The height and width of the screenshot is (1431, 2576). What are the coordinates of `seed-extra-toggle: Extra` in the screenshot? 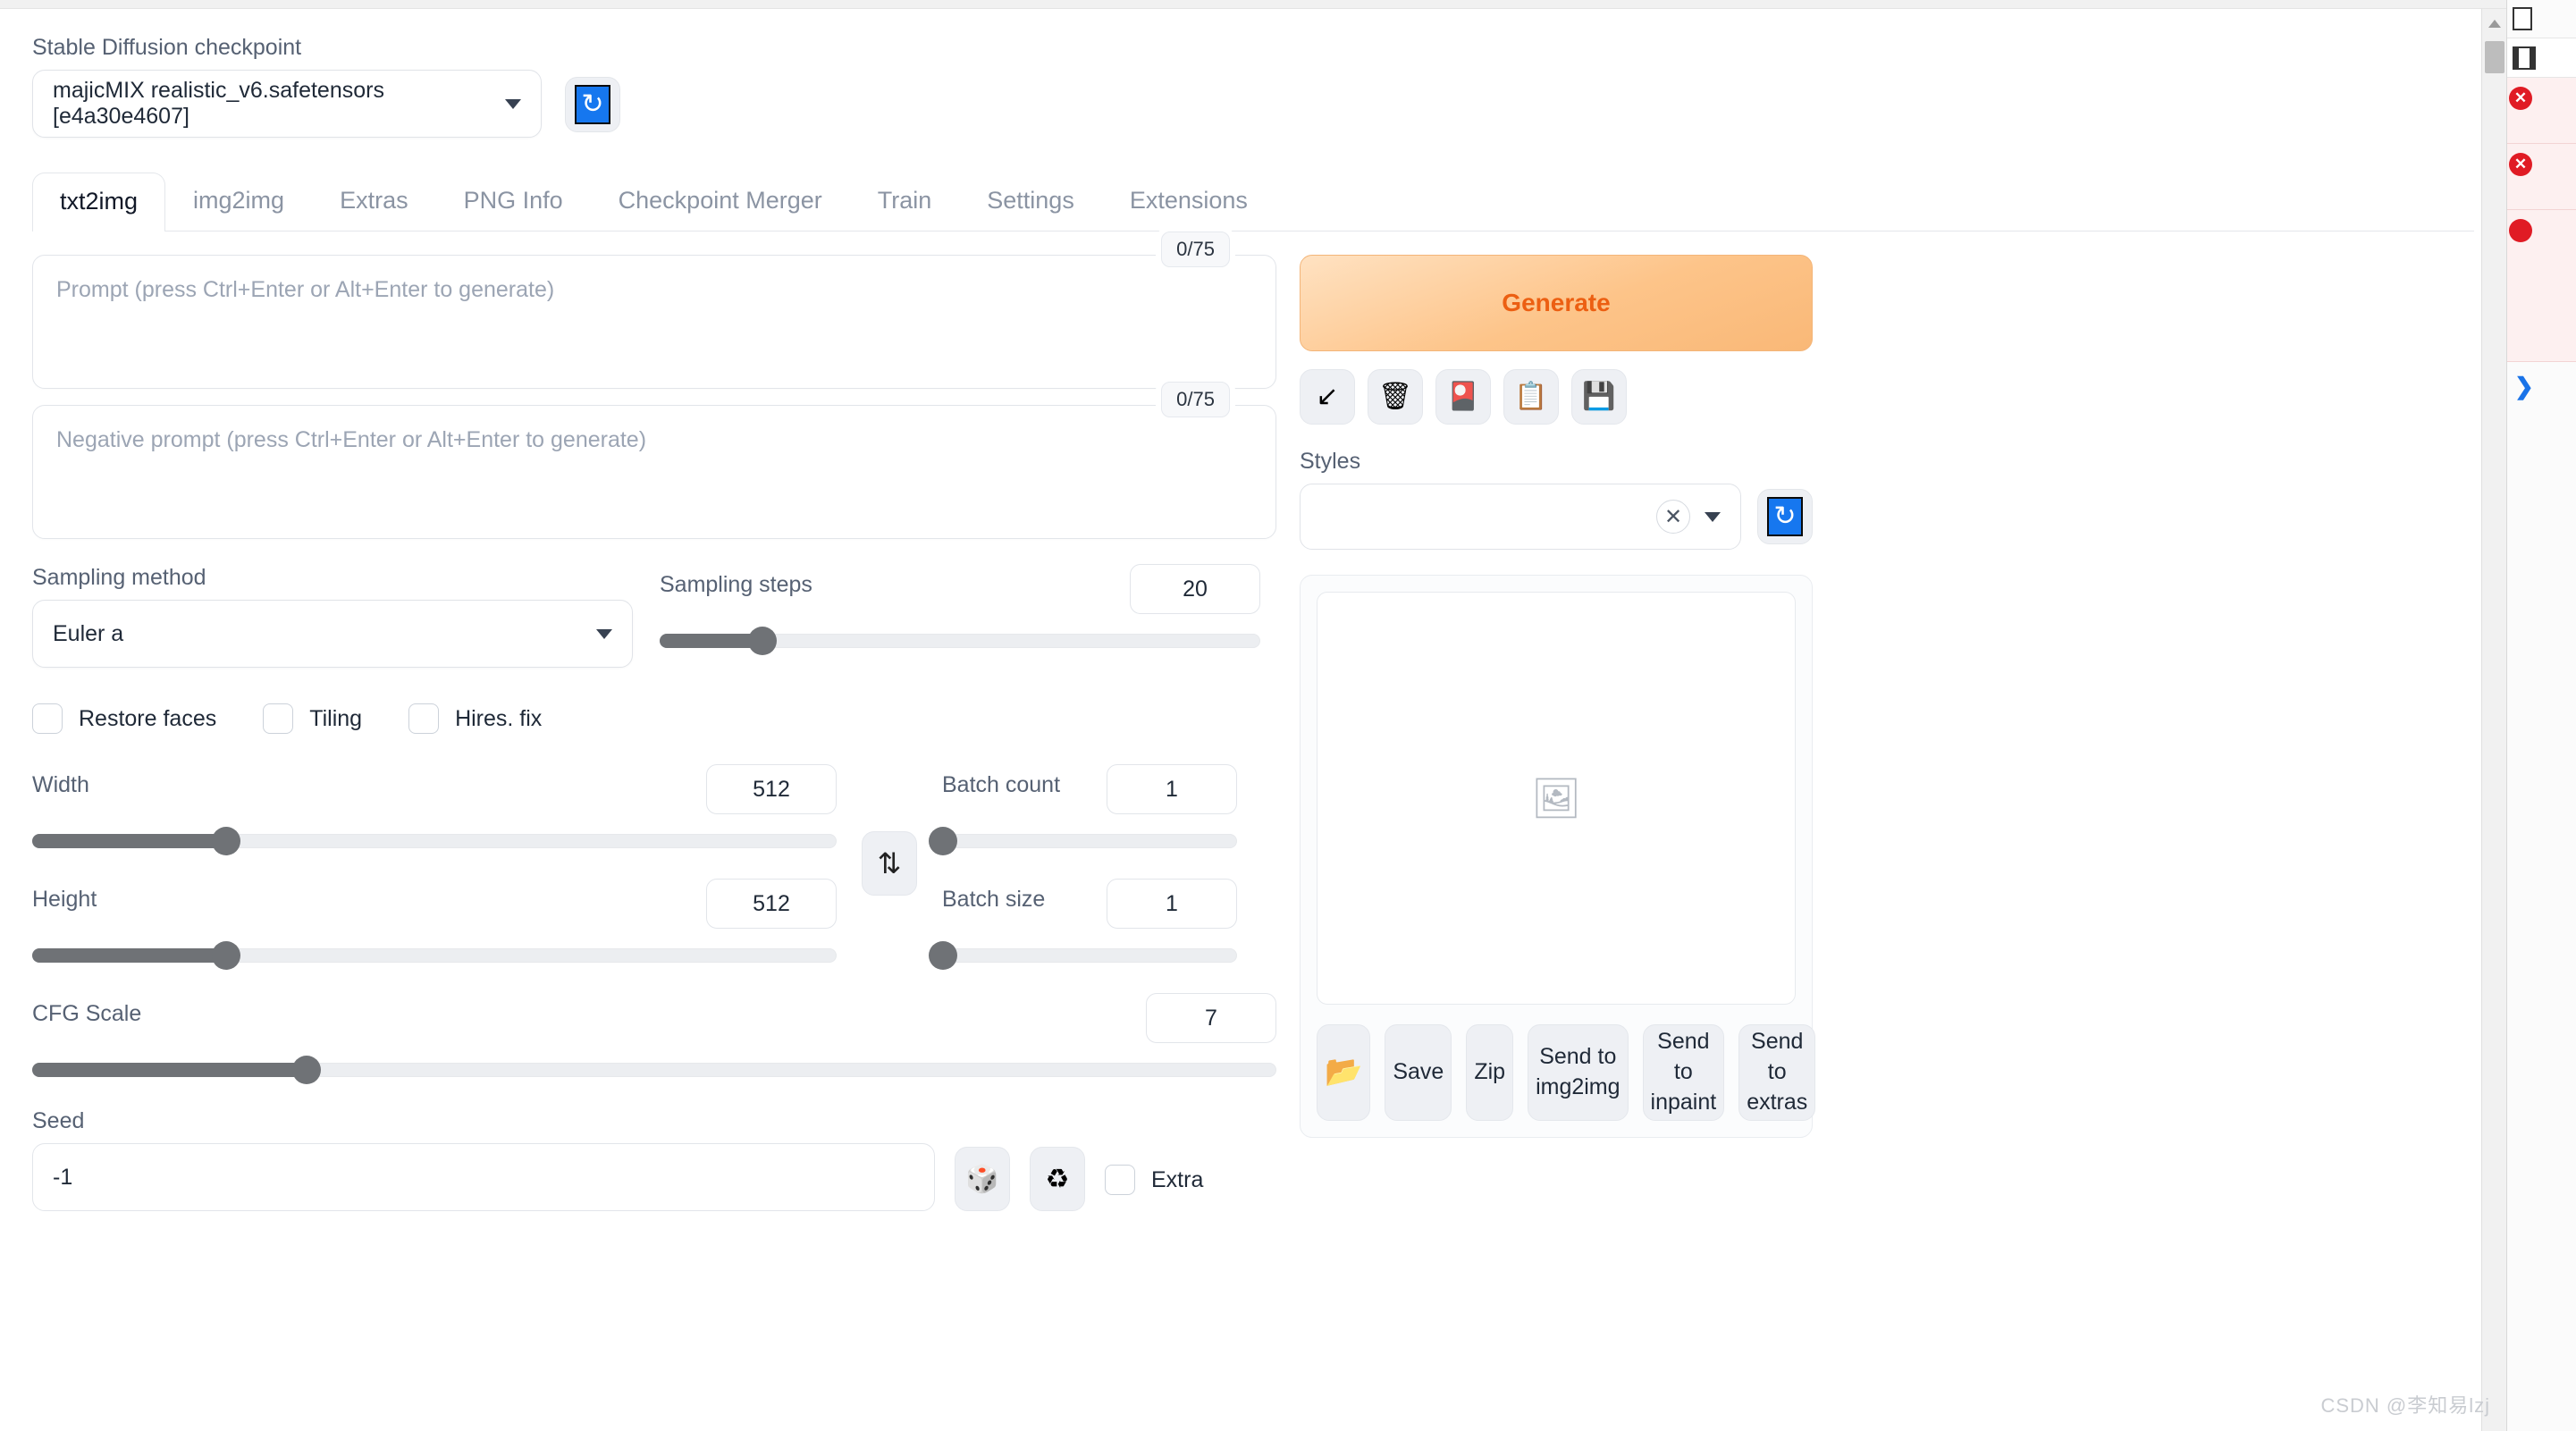 It's located at (1154, 1180).